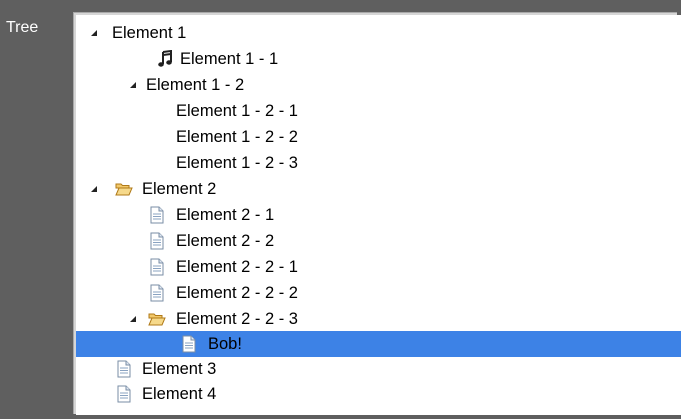 The image size is (681, 419). I want to click on tree-row-label: Element 2, so click(179, 189).